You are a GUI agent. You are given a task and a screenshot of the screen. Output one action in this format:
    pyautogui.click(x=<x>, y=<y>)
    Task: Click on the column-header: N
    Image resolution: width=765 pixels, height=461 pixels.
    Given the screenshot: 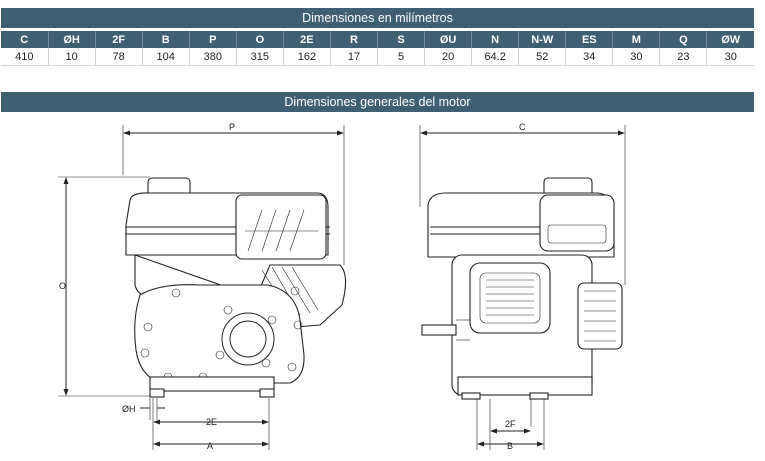 What is the action you would take?
    pyautogui.click(x=495, y=39)
    